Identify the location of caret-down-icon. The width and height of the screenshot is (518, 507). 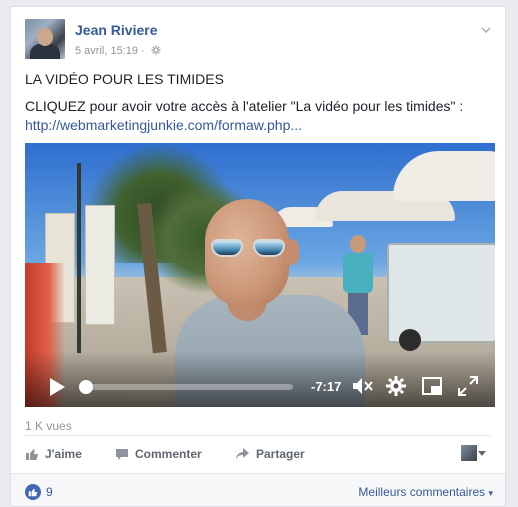
(482, 453).